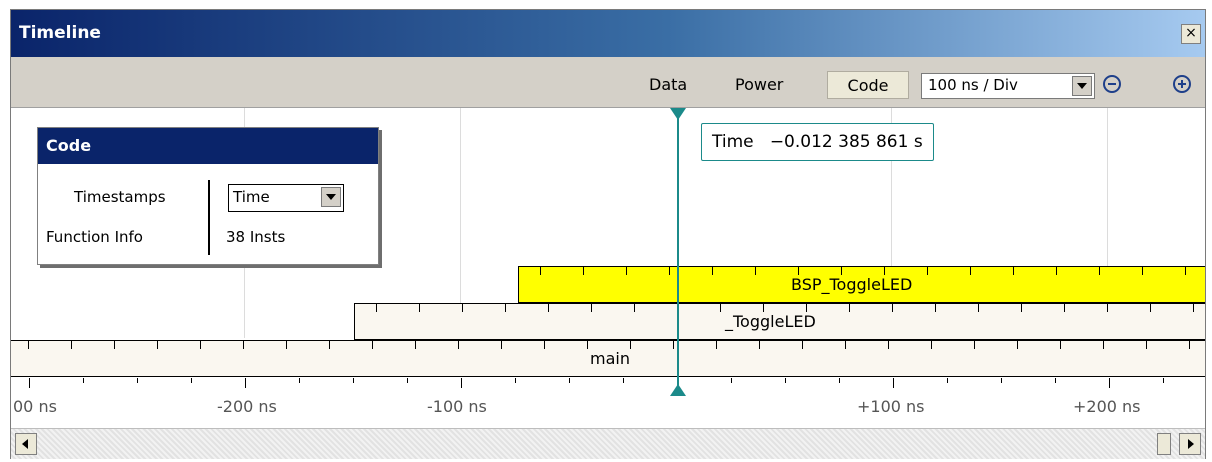 The image size is (1212, 462). I want to click on scroll-right-button, so click(1190, 444).